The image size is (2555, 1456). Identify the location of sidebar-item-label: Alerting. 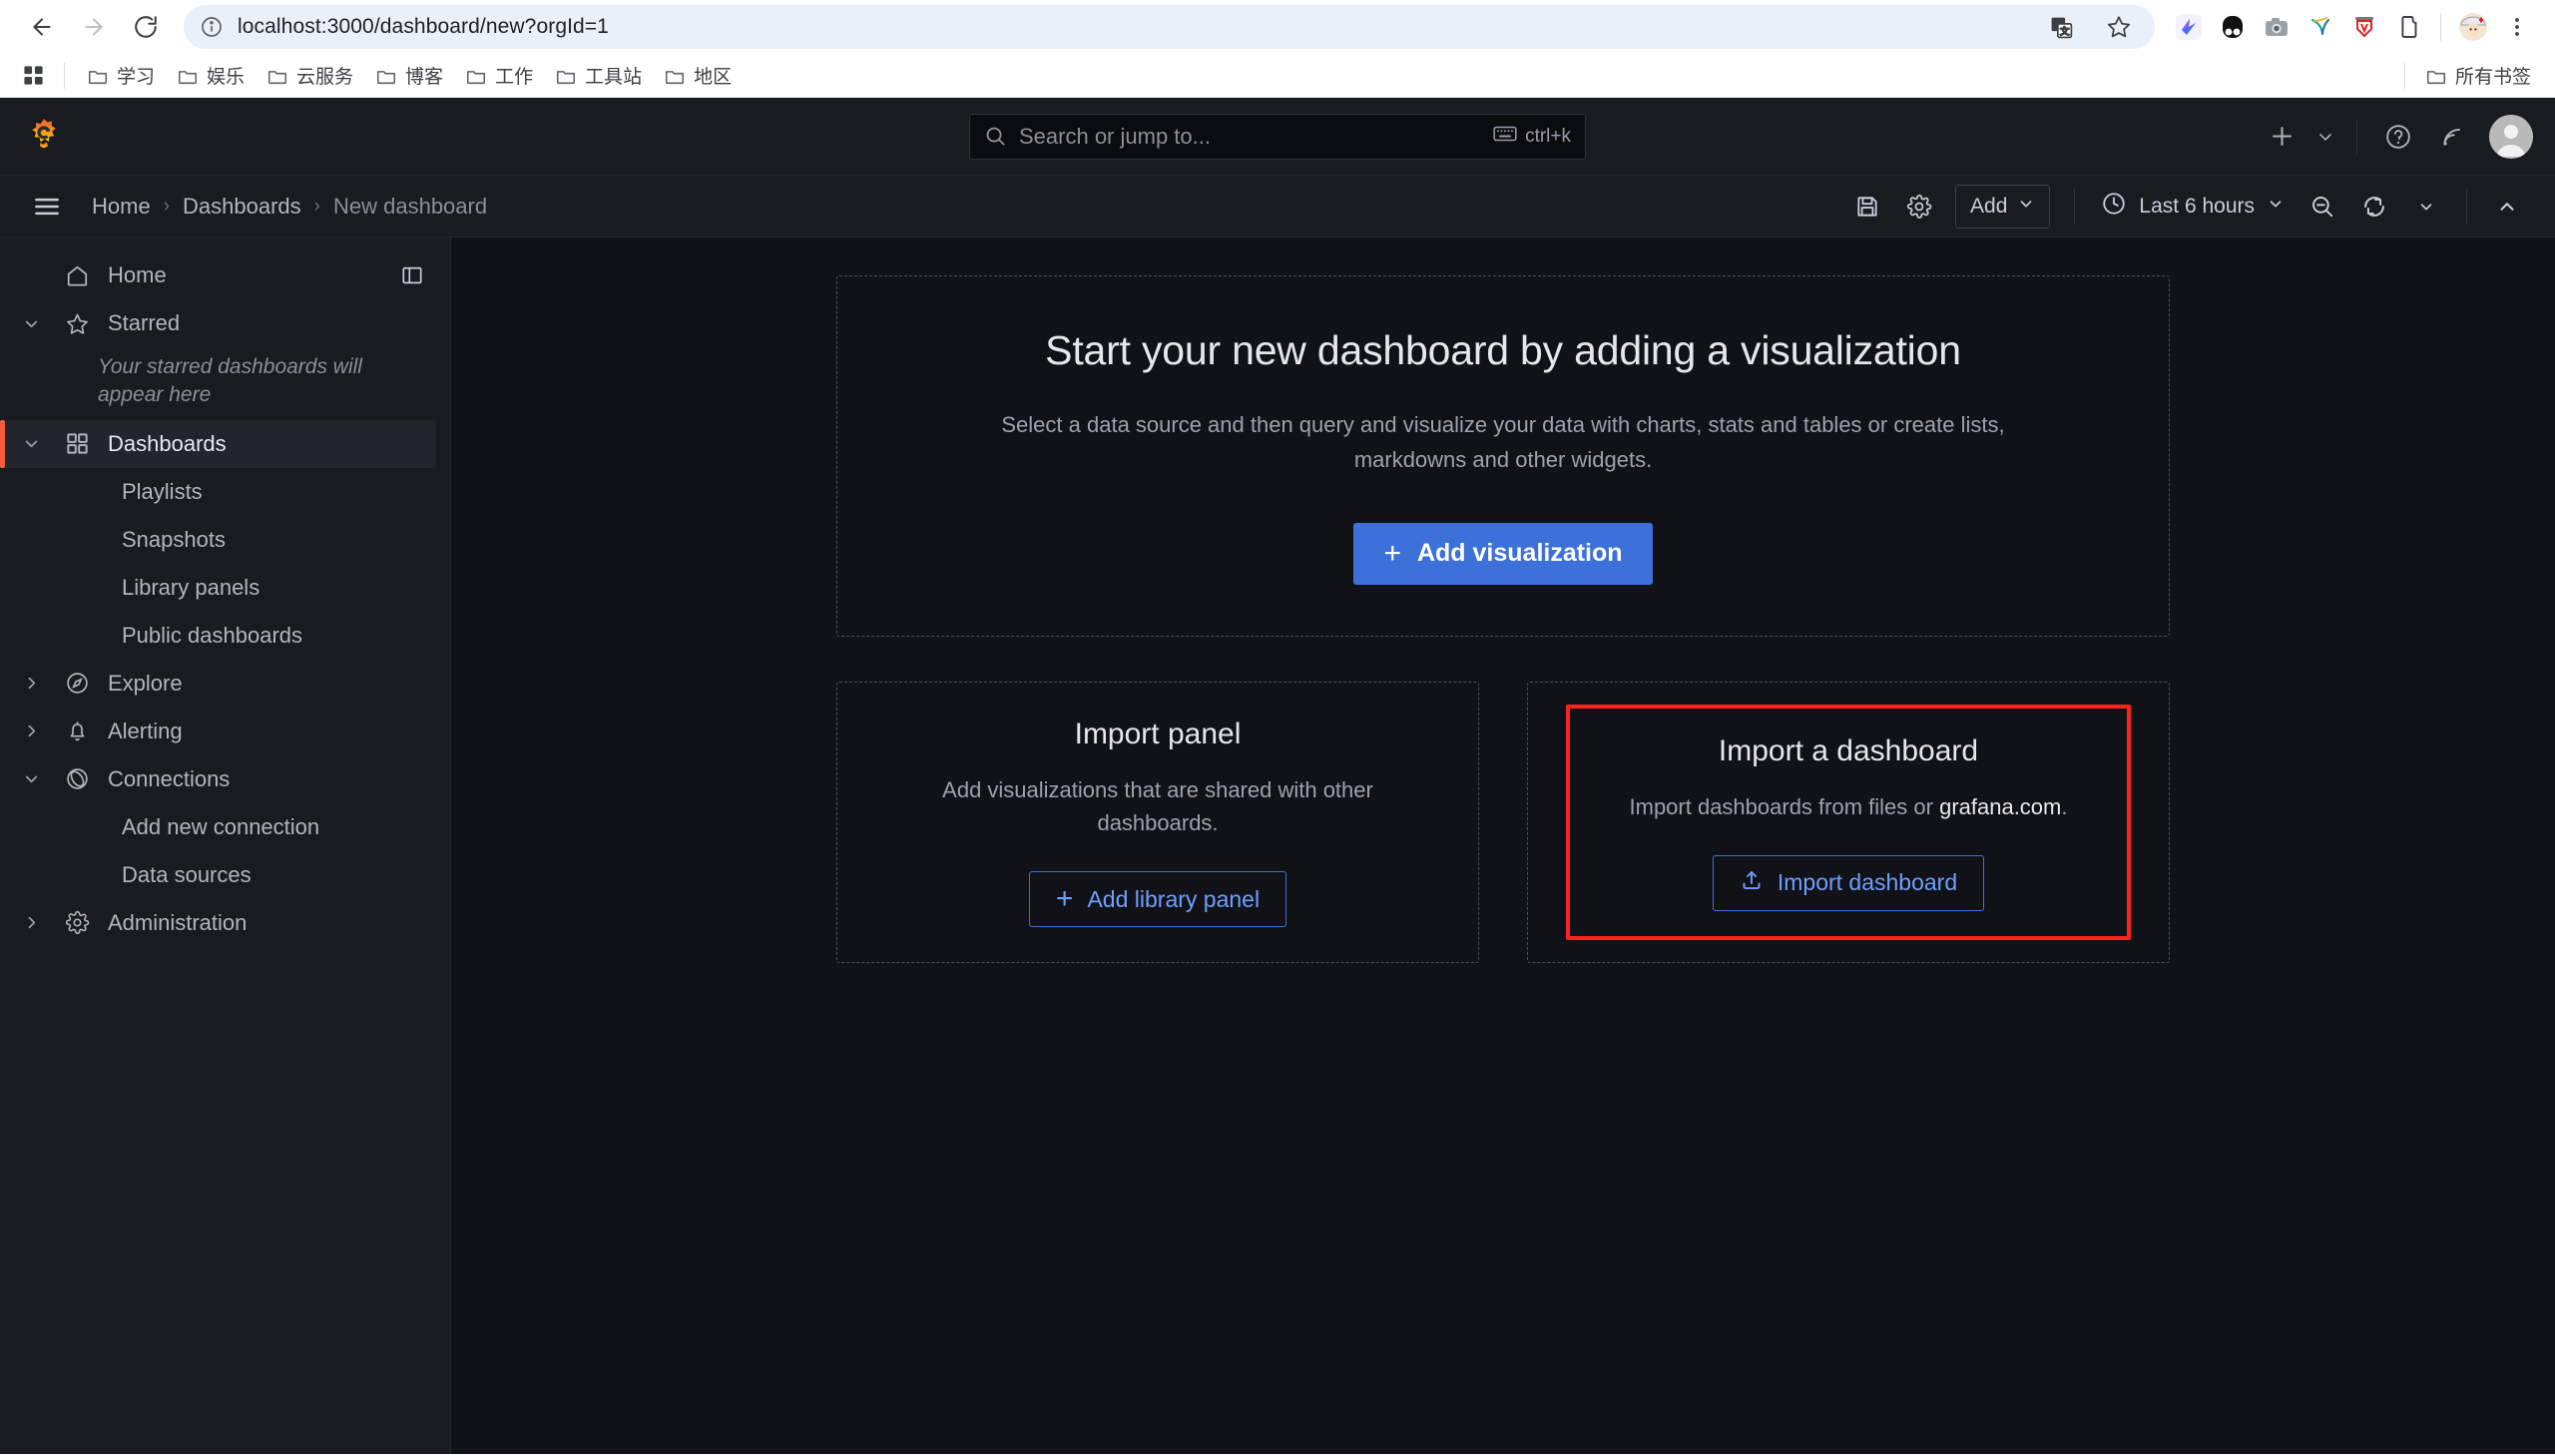
(145, 730).